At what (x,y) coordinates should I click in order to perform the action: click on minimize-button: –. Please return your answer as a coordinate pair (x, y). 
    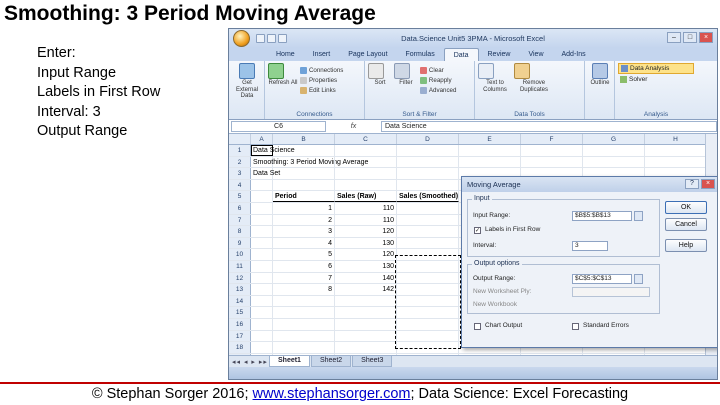
    Looking at the image, I should click on (674, 37).